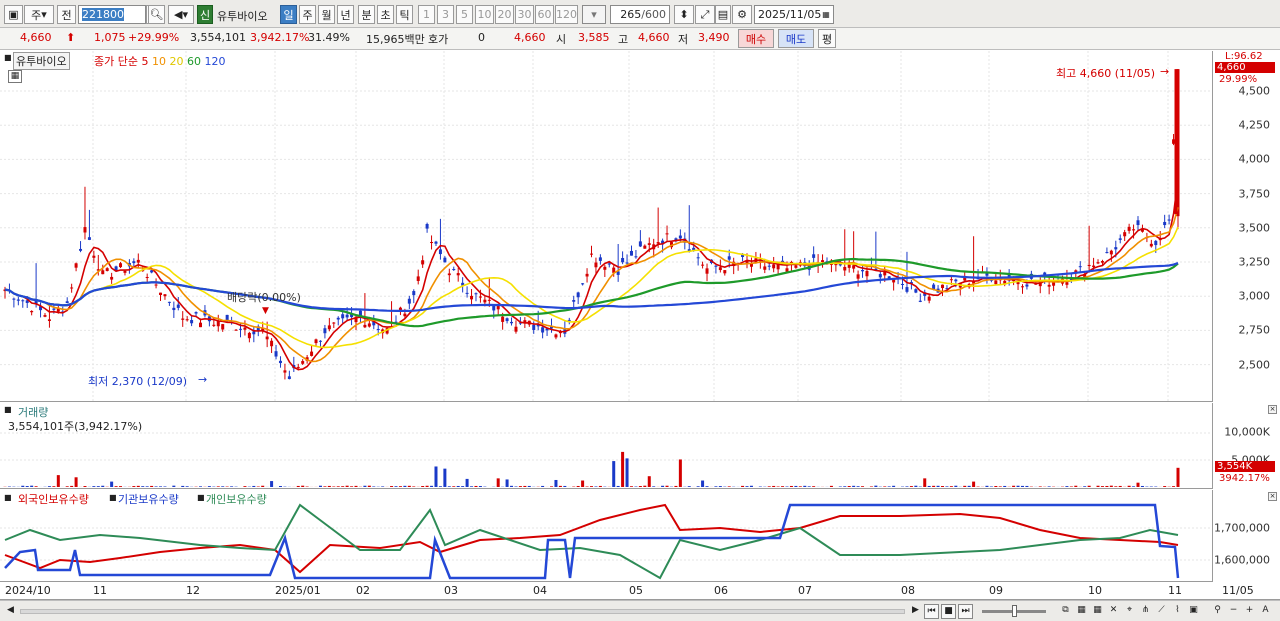  What do you see at coordinates (705, 14) in the screenshot?
I see `line-tool-icon: ⤢` at bounding box center [705, 14].